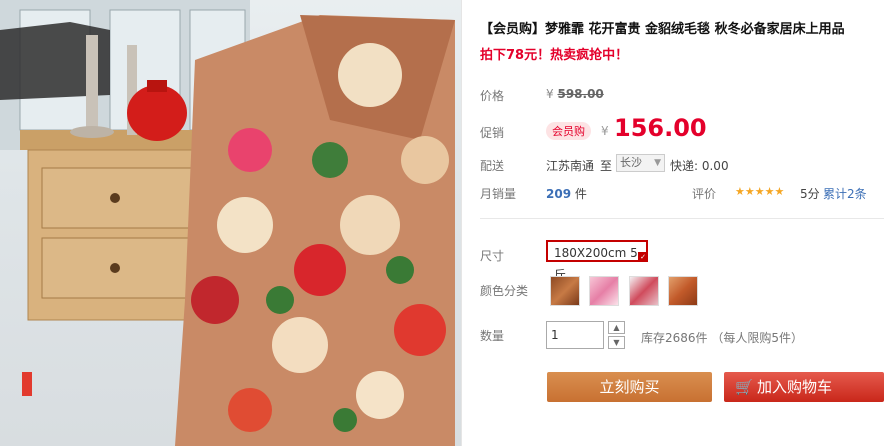 The height and width of the screenshot is (446, 884). I want to click on color-label: 颜色分类, so click(504, 291).